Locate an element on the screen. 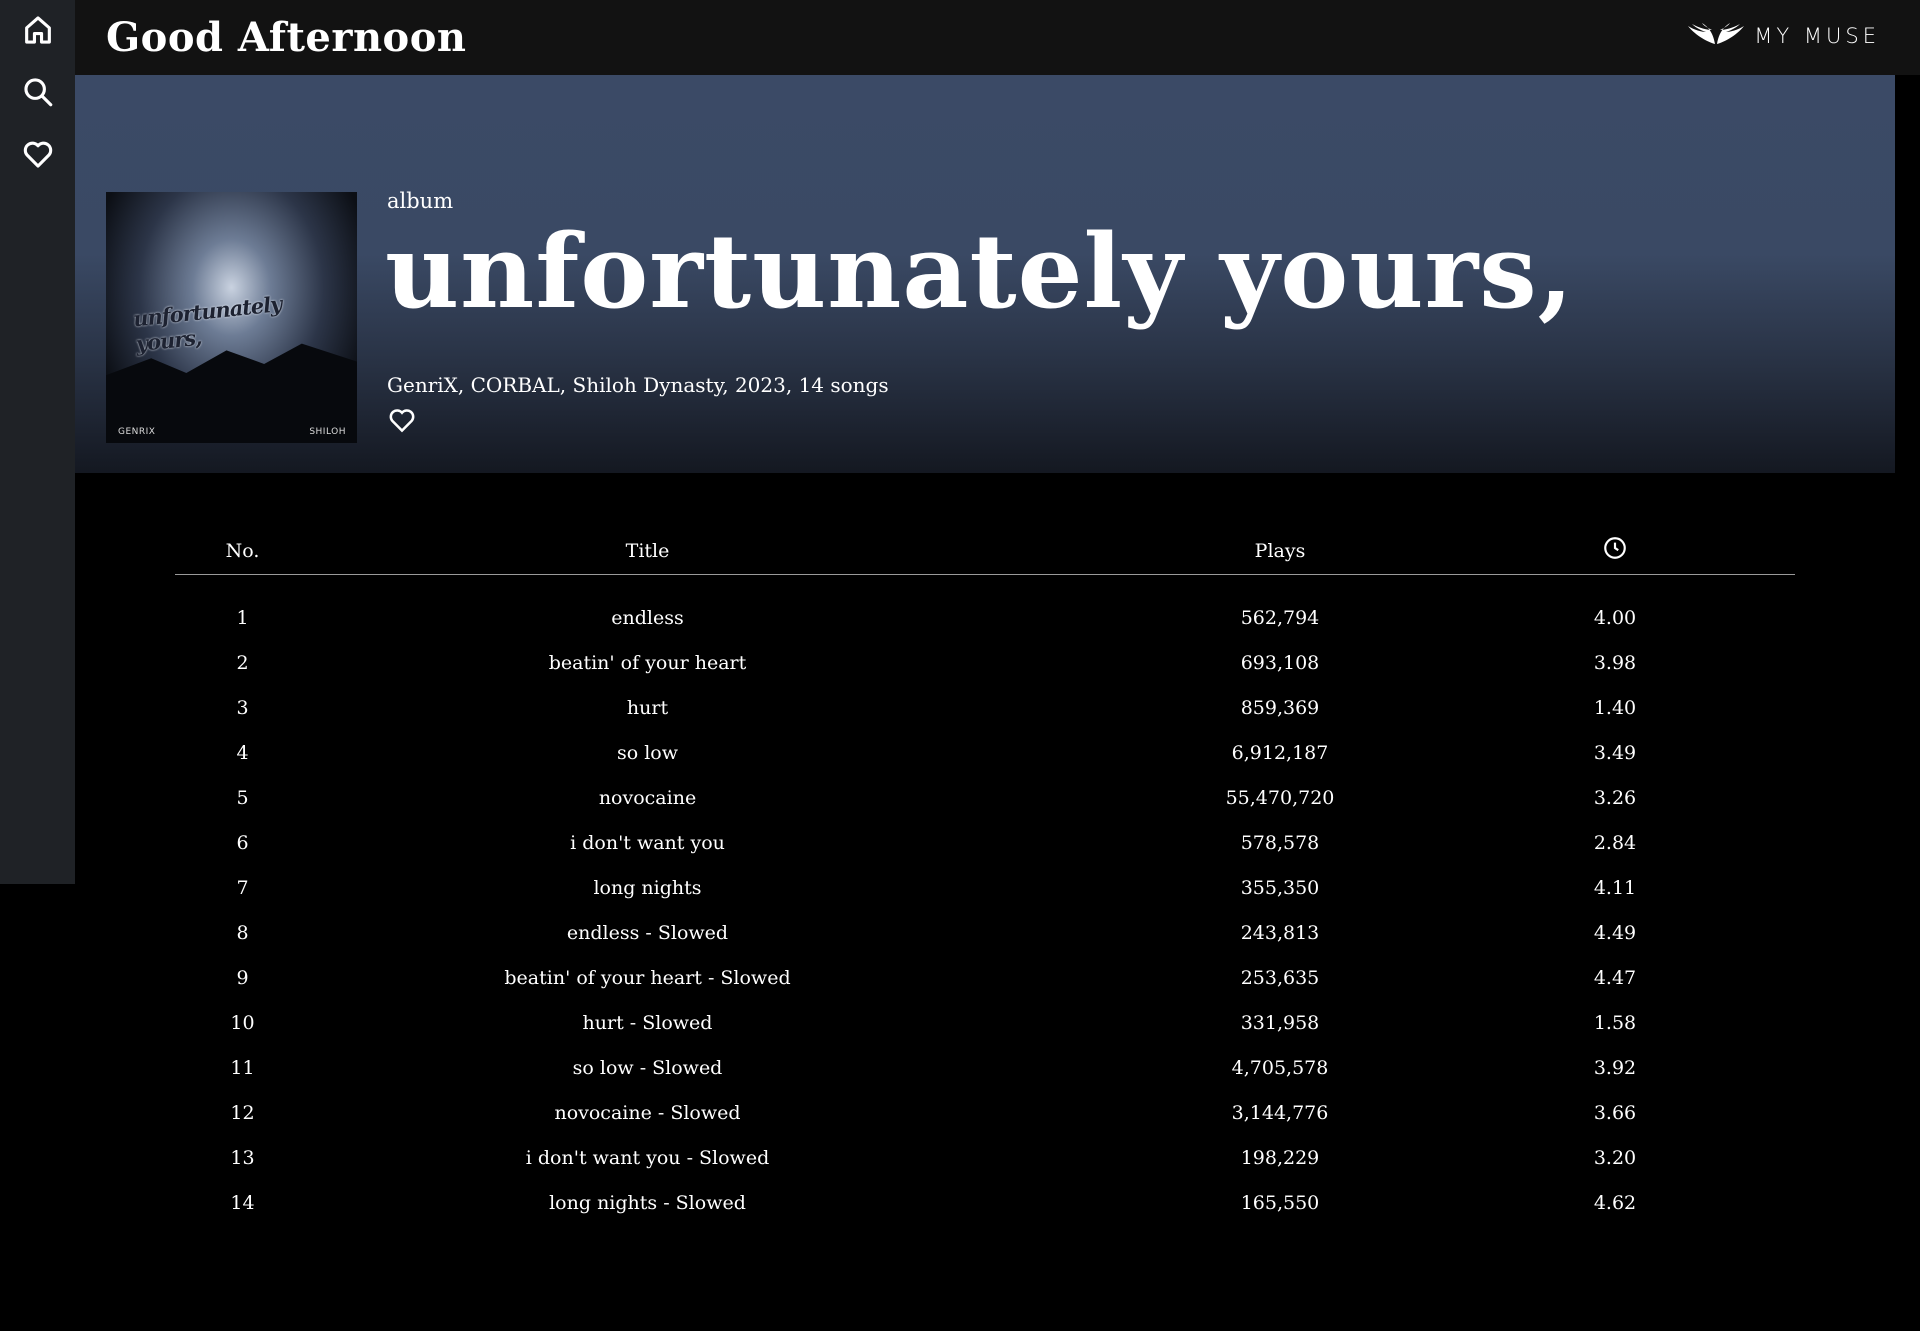 This screenshot has height=1331, width=1920. track-plays: 253,635 is located at coordinates (1280, 978).